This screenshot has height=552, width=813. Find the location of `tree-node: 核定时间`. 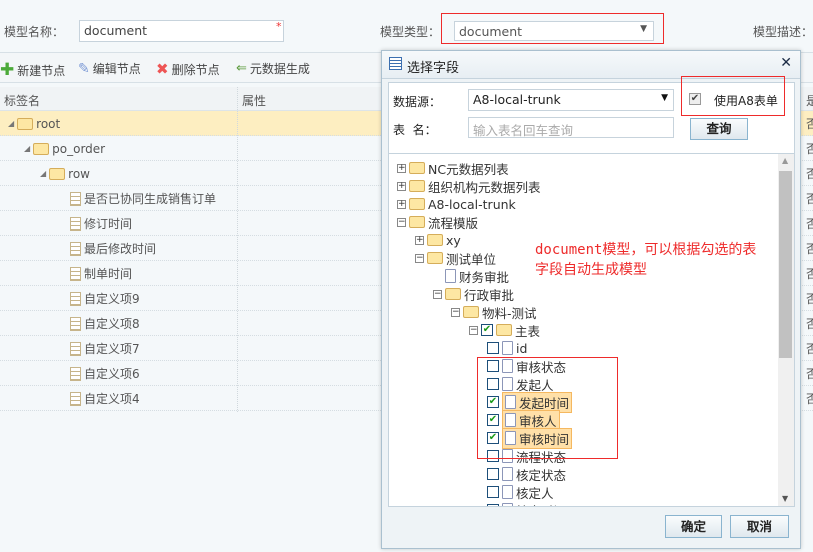

tree-node: 核定时间 is located at coordinates (526, 504).